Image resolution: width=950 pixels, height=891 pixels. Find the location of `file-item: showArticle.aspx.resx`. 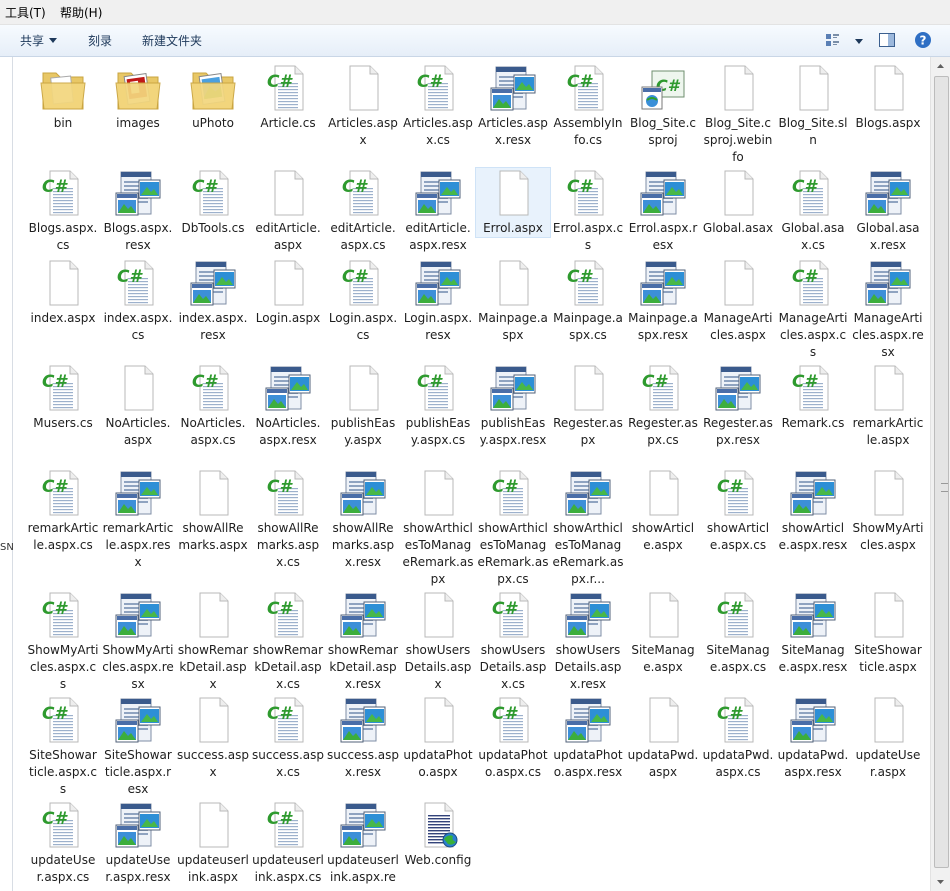

file-item: showArticle.aspx.resx is located at coordinates (813, 511).